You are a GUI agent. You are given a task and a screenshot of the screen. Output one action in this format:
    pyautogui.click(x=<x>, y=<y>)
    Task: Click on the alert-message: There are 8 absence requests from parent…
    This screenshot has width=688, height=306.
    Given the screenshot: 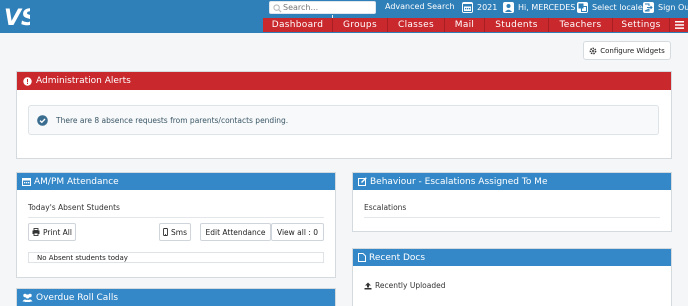 What is the action you would take?
    pyautogui.click(x=172, y=120)
    